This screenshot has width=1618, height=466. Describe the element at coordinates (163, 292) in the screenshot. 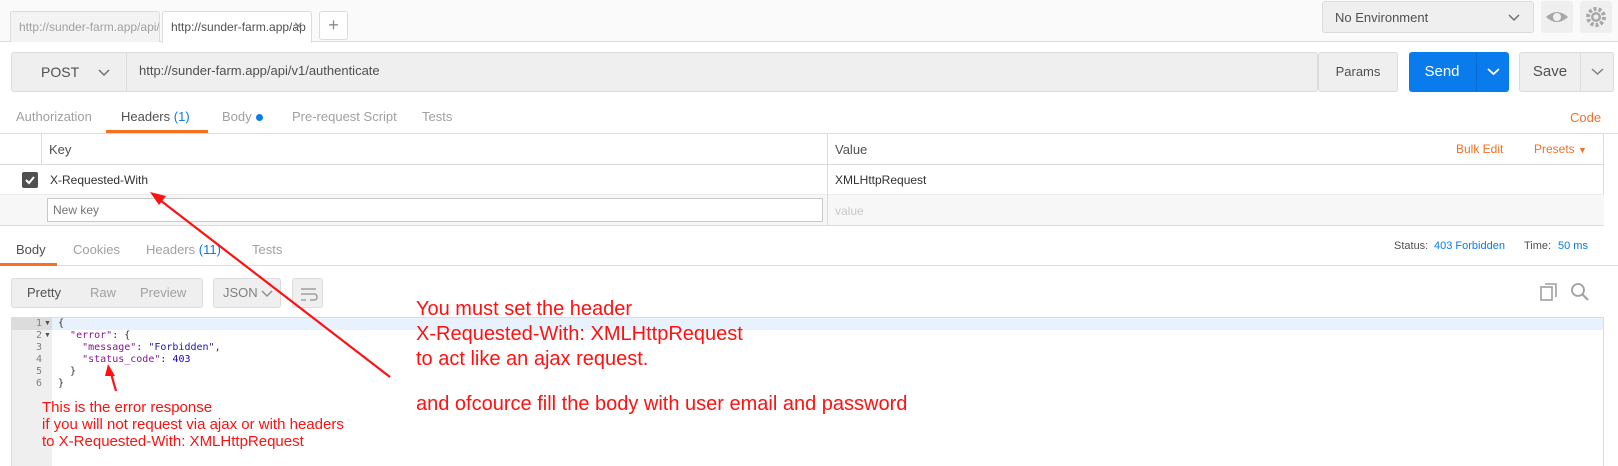

I see `preview-button: Preview` at that location.